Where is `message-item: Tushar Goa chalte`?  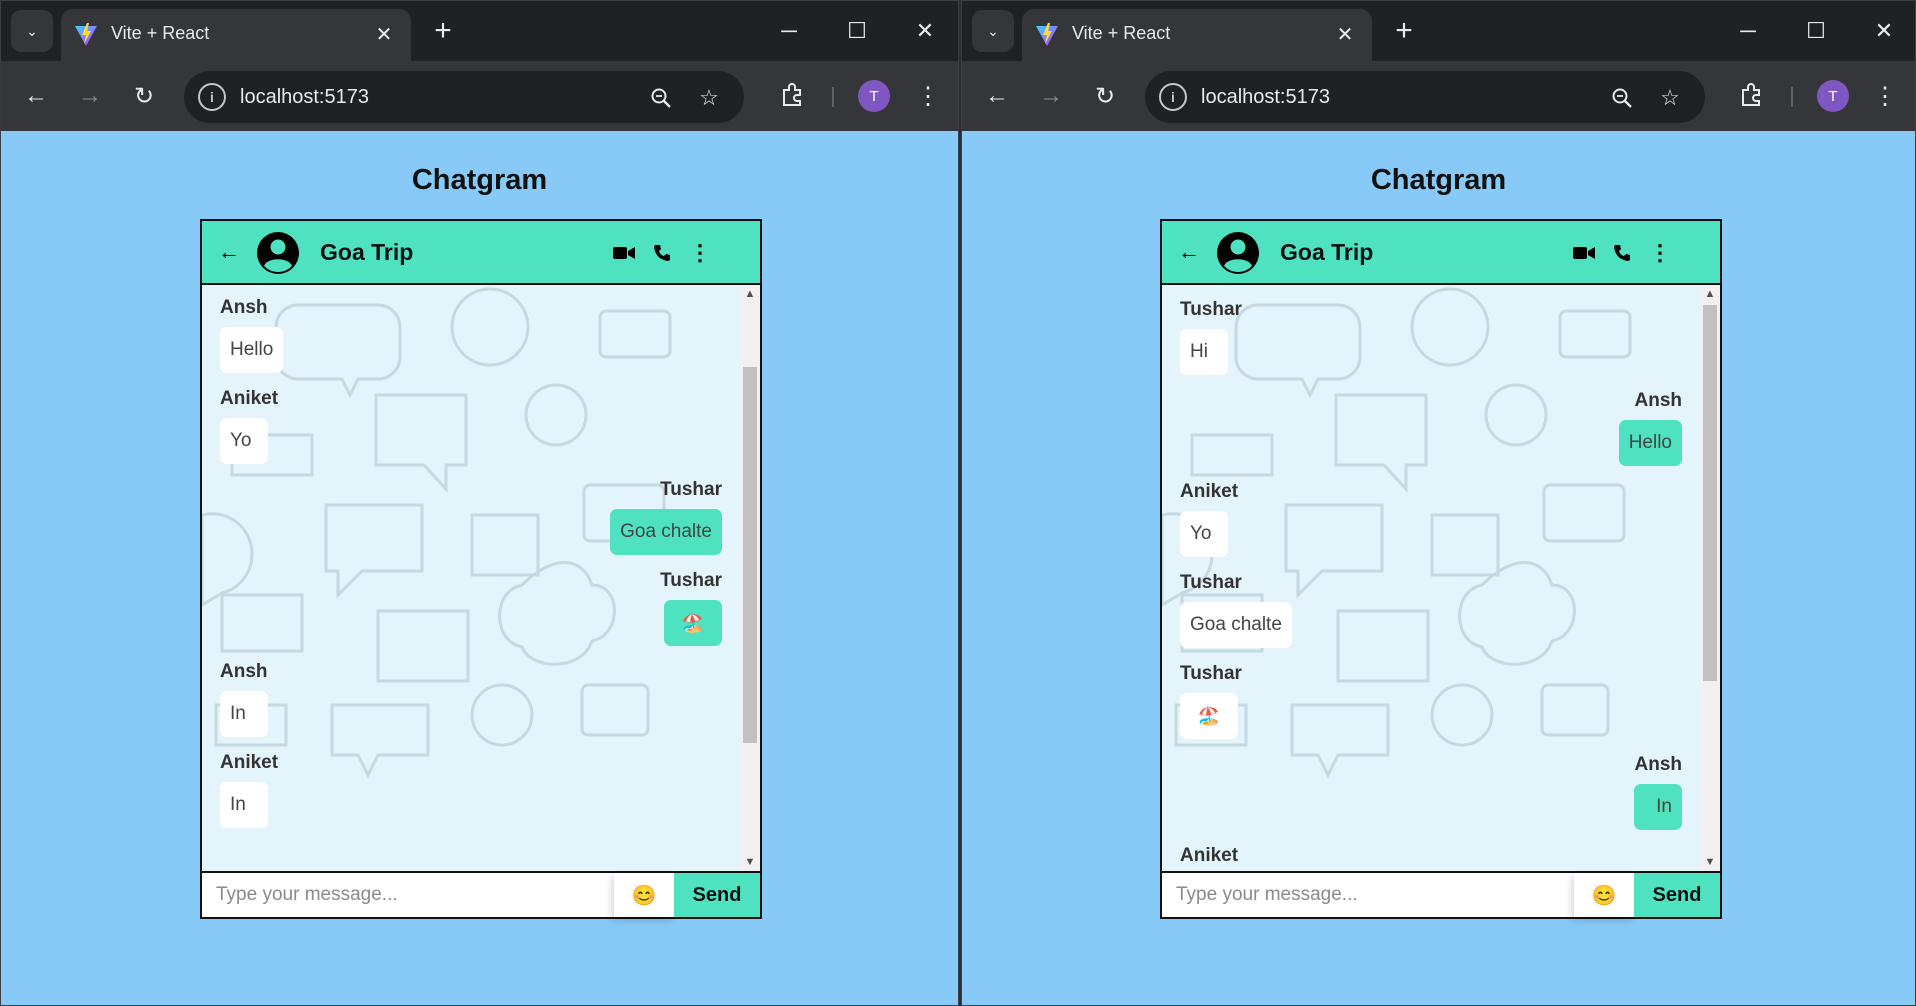 message-item: Tushar Goa chalte is located at coordinates (1431, 610).